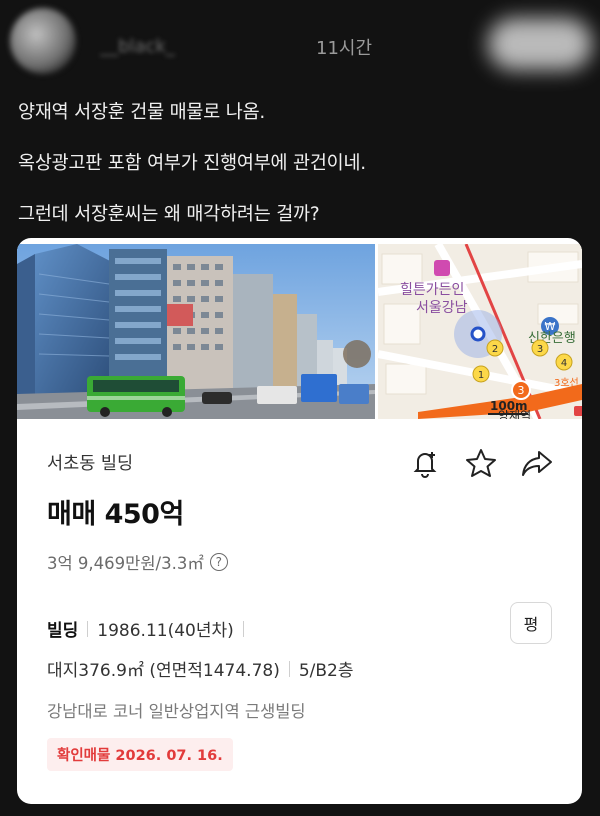 This screenshot has height=816, width=600. What do you see at coordinates (163, 671) in the screenshot?
I see `land-area: 대지376.9㎡ (연면적1474.78)` at bounding box center [163, 671].